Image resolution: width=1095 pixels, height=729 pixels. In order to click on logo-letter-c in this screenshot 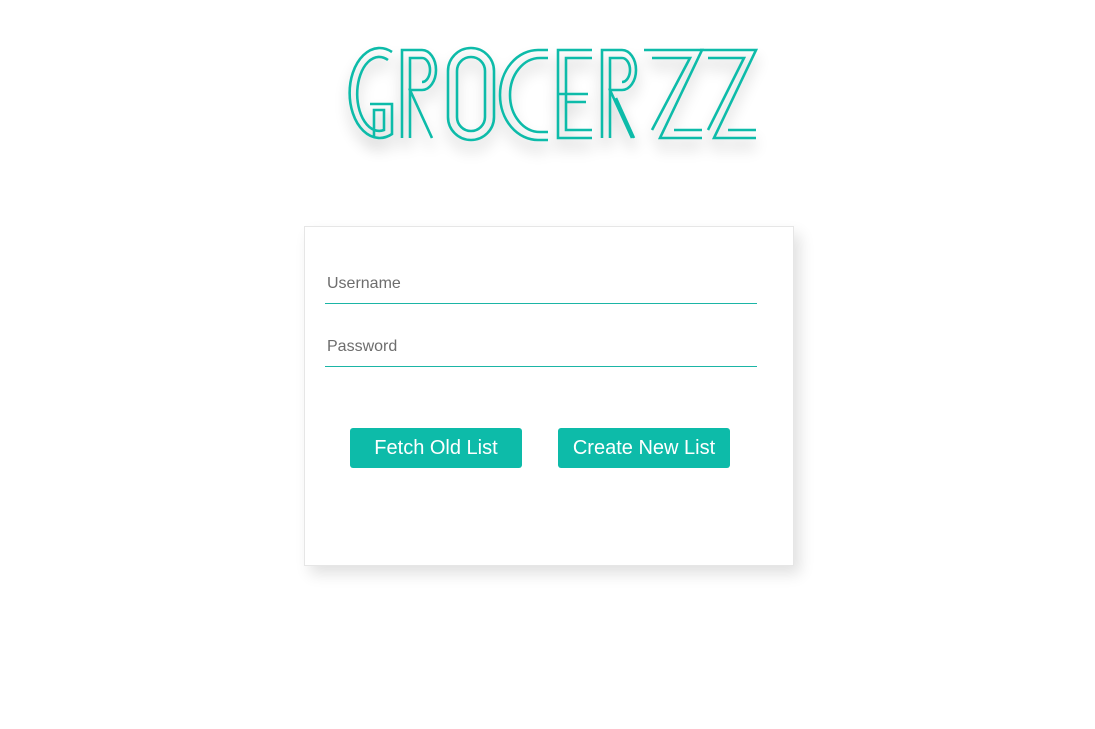, I will do `click(523, 95)`.